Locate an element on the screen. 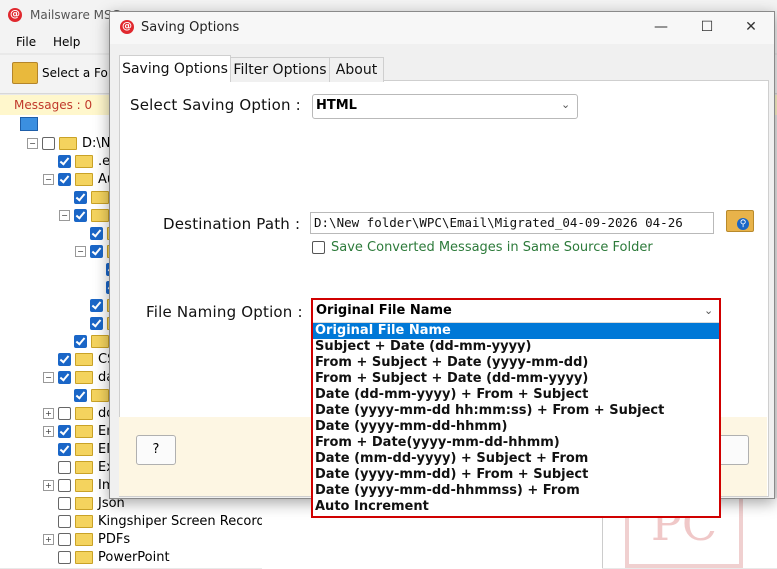  messages-count: Messages : 0 is located at coordinates (53, 105).